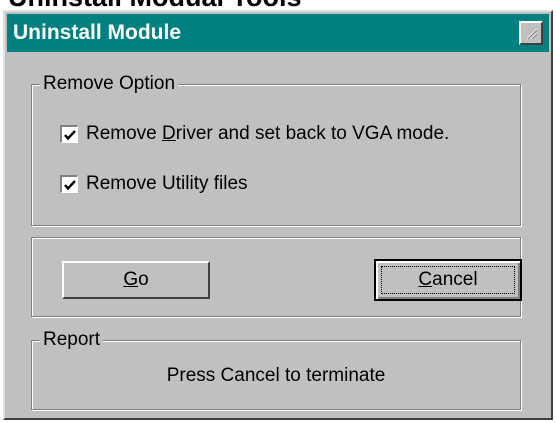 The width and height of the screenshot is (556, 423). I want to click on remove-driver-label-rest: river and set back to VGA mode., so click(312, 133).